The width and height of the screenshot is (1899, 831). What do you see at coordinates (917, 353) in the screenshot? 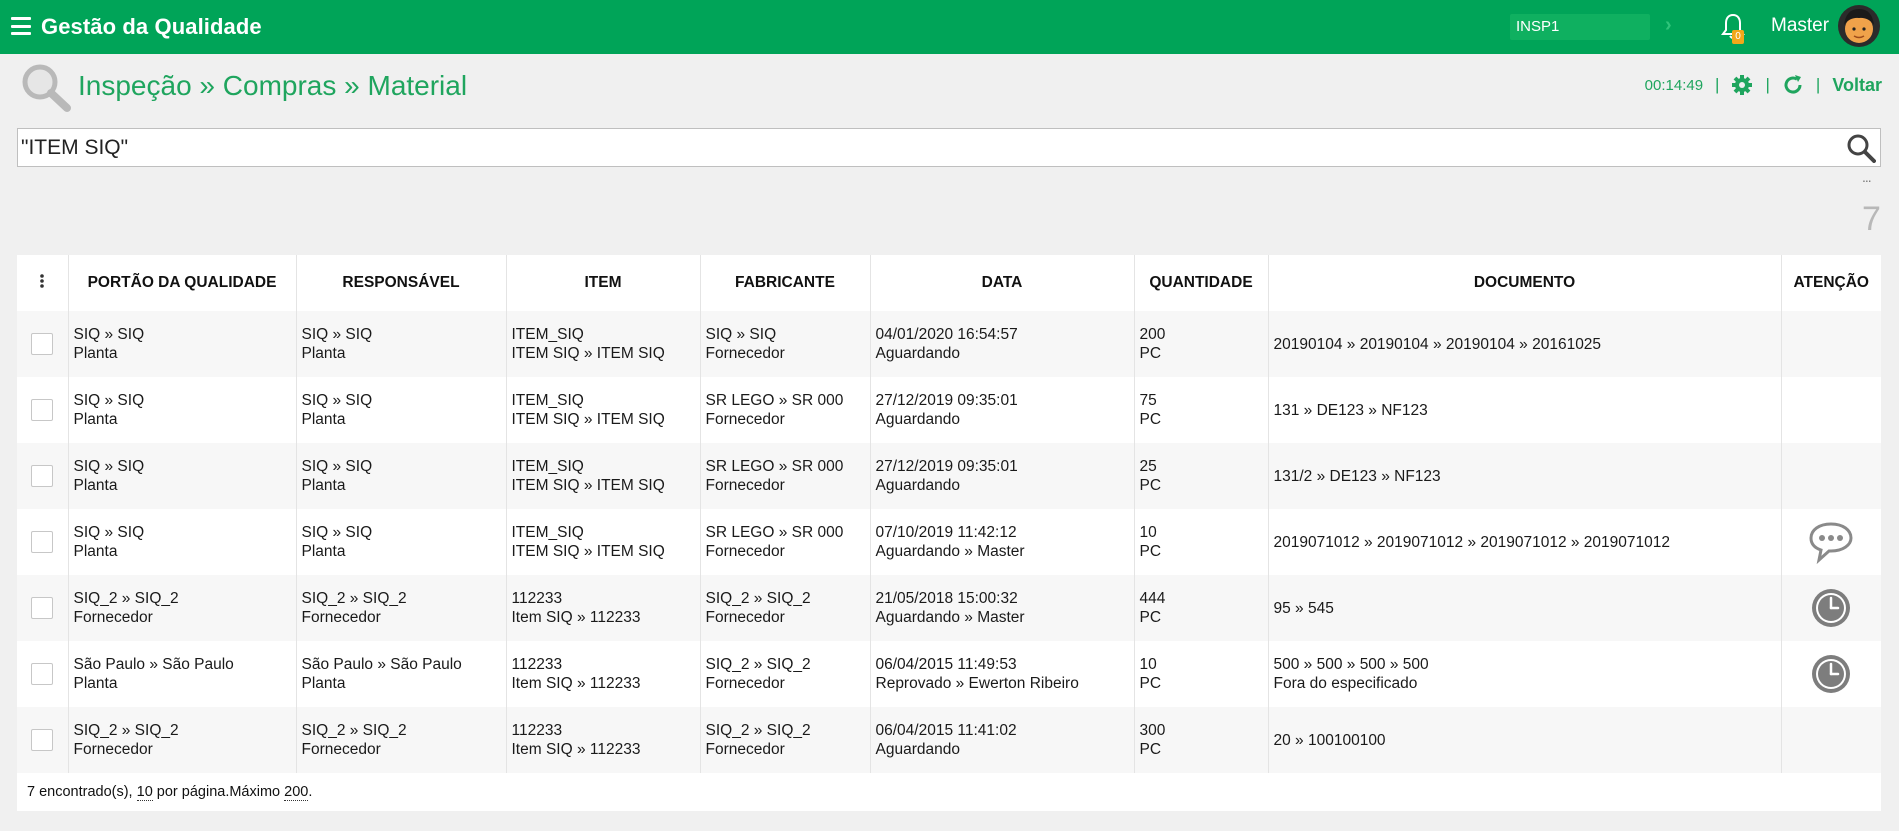
I see `date-status-secondary: Aguardando` at bounding box center [917, 353].